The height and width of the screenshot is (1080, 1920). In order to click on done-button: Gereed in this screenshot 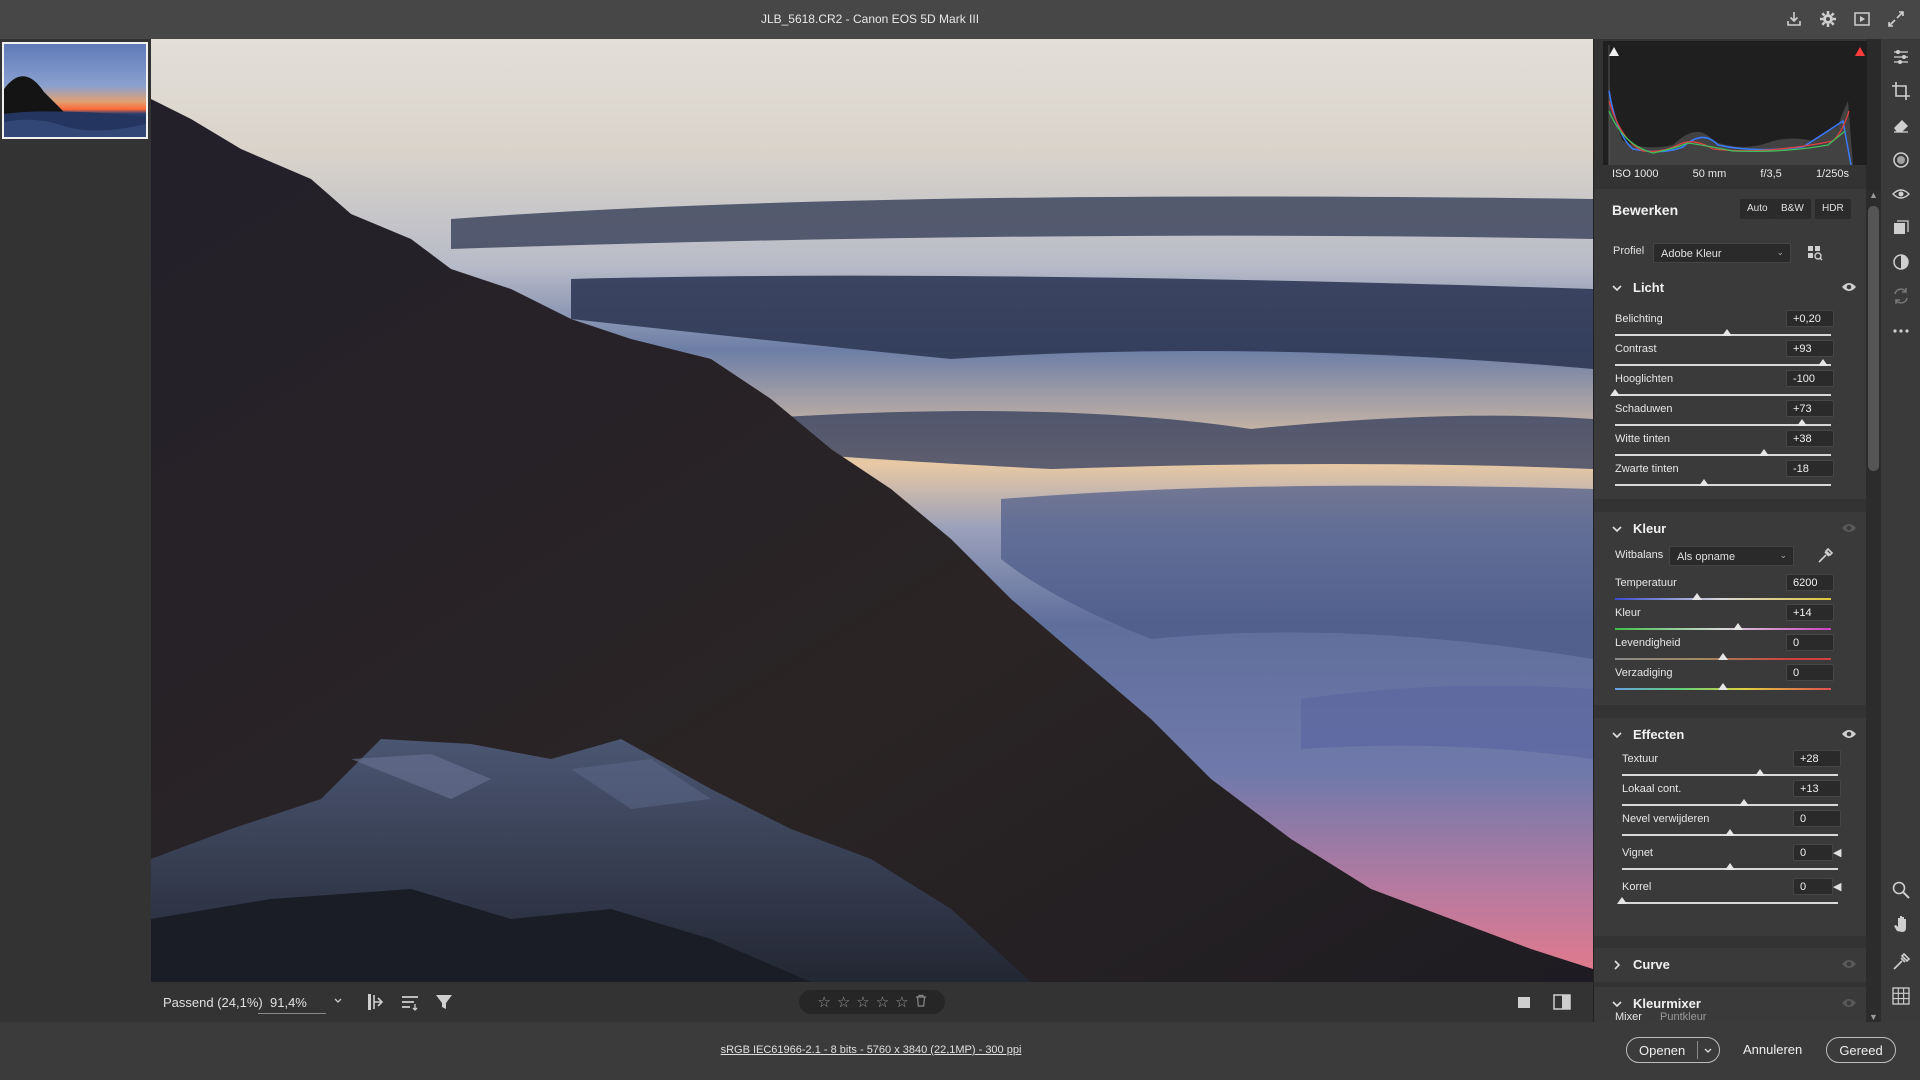, I will do `click(1861, 1050)`.